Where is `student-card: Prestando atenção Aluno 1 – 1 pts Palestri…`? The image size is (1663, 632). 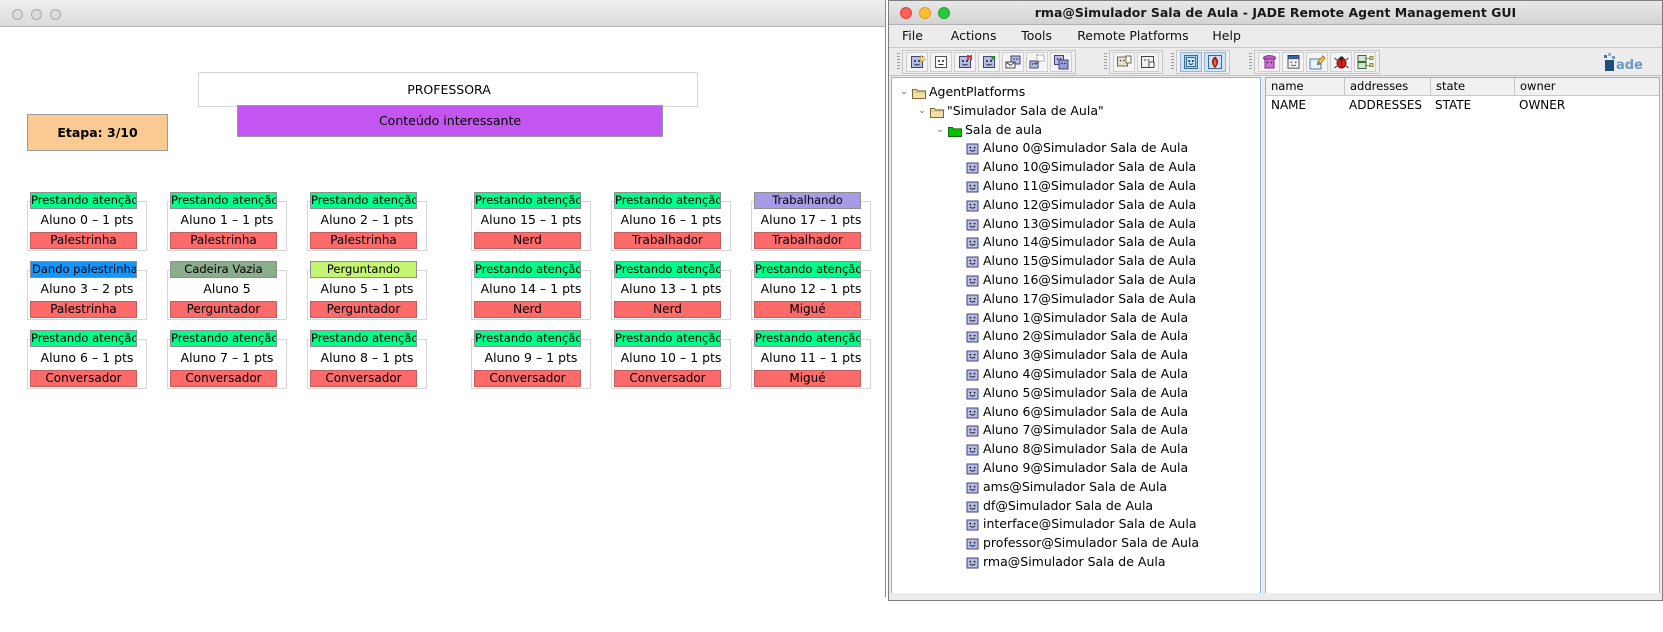
student-card: Prestando atenção Aluno 1 – 1 pts Palestri… is located at coordinates (230, 223).